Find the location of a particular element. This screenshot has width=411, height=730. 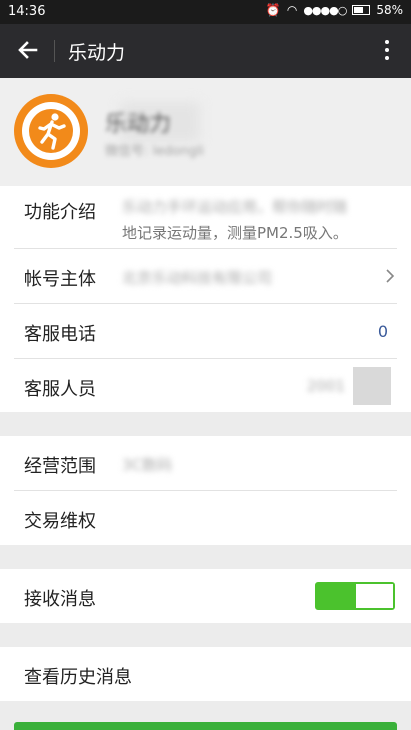

profile-header: 乐动力 微信号: ledongli is located at coordinates (205, 132).